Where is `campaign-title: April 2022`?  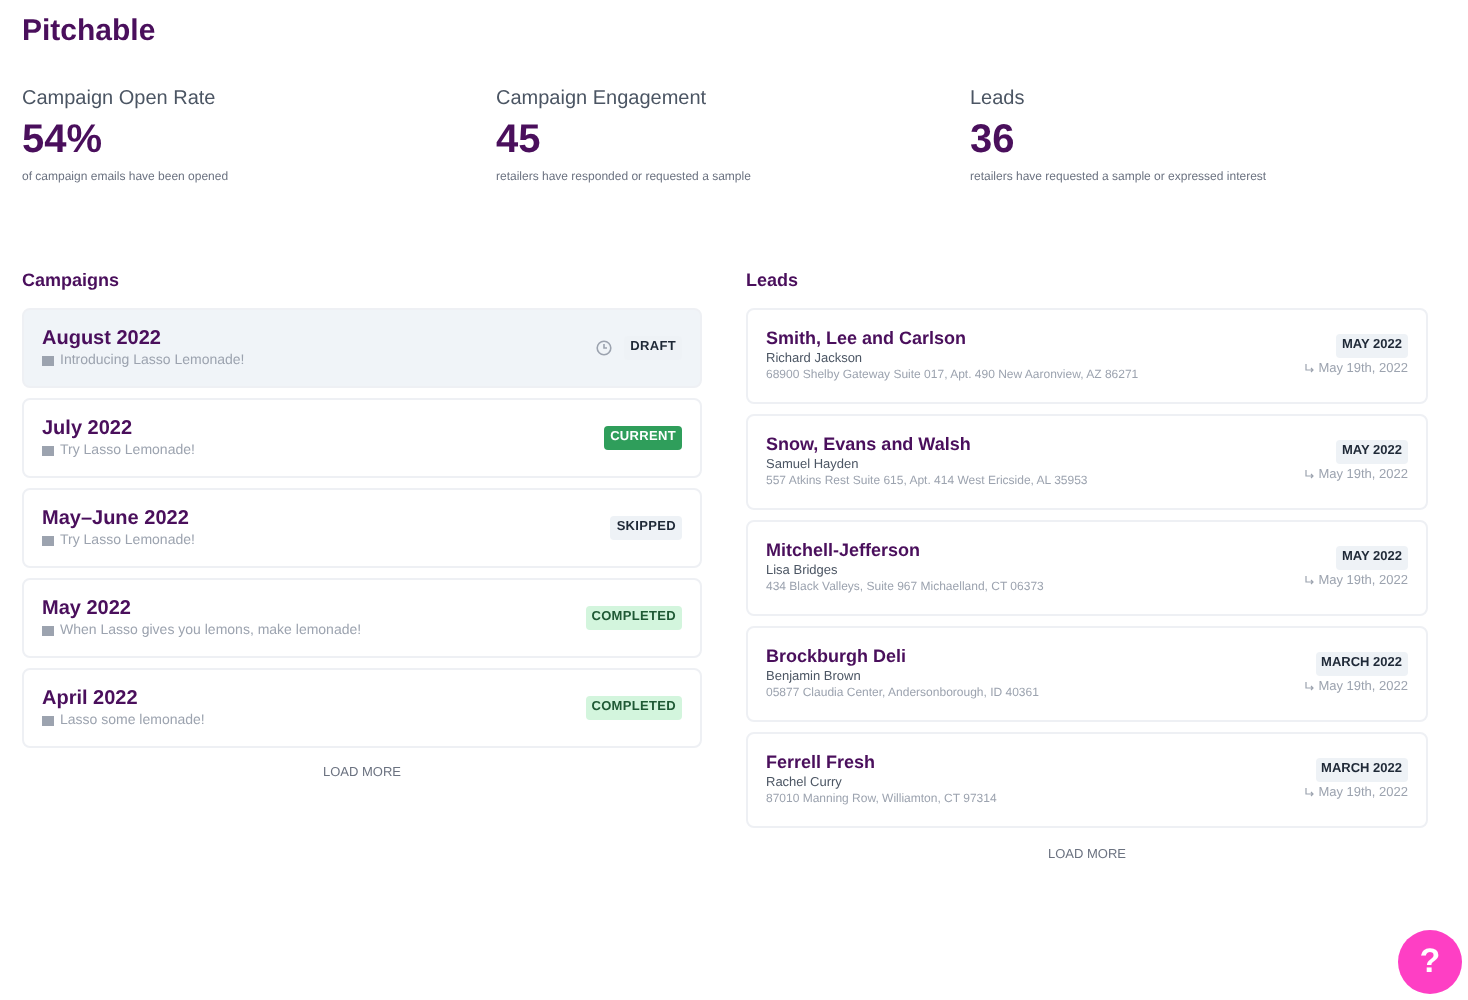 campaign-title: April 2022 is located at coordinates (91, 698).